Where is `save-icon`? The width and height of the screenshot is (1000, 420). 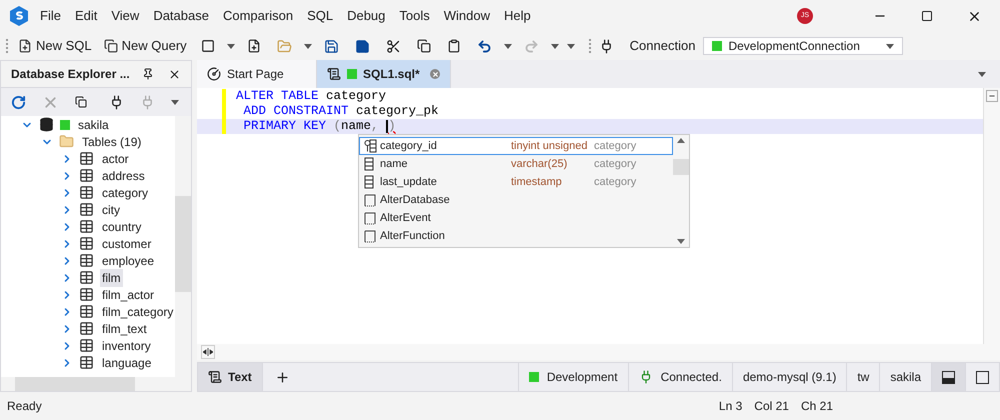 save-icon is located at coordinates (331, 46).